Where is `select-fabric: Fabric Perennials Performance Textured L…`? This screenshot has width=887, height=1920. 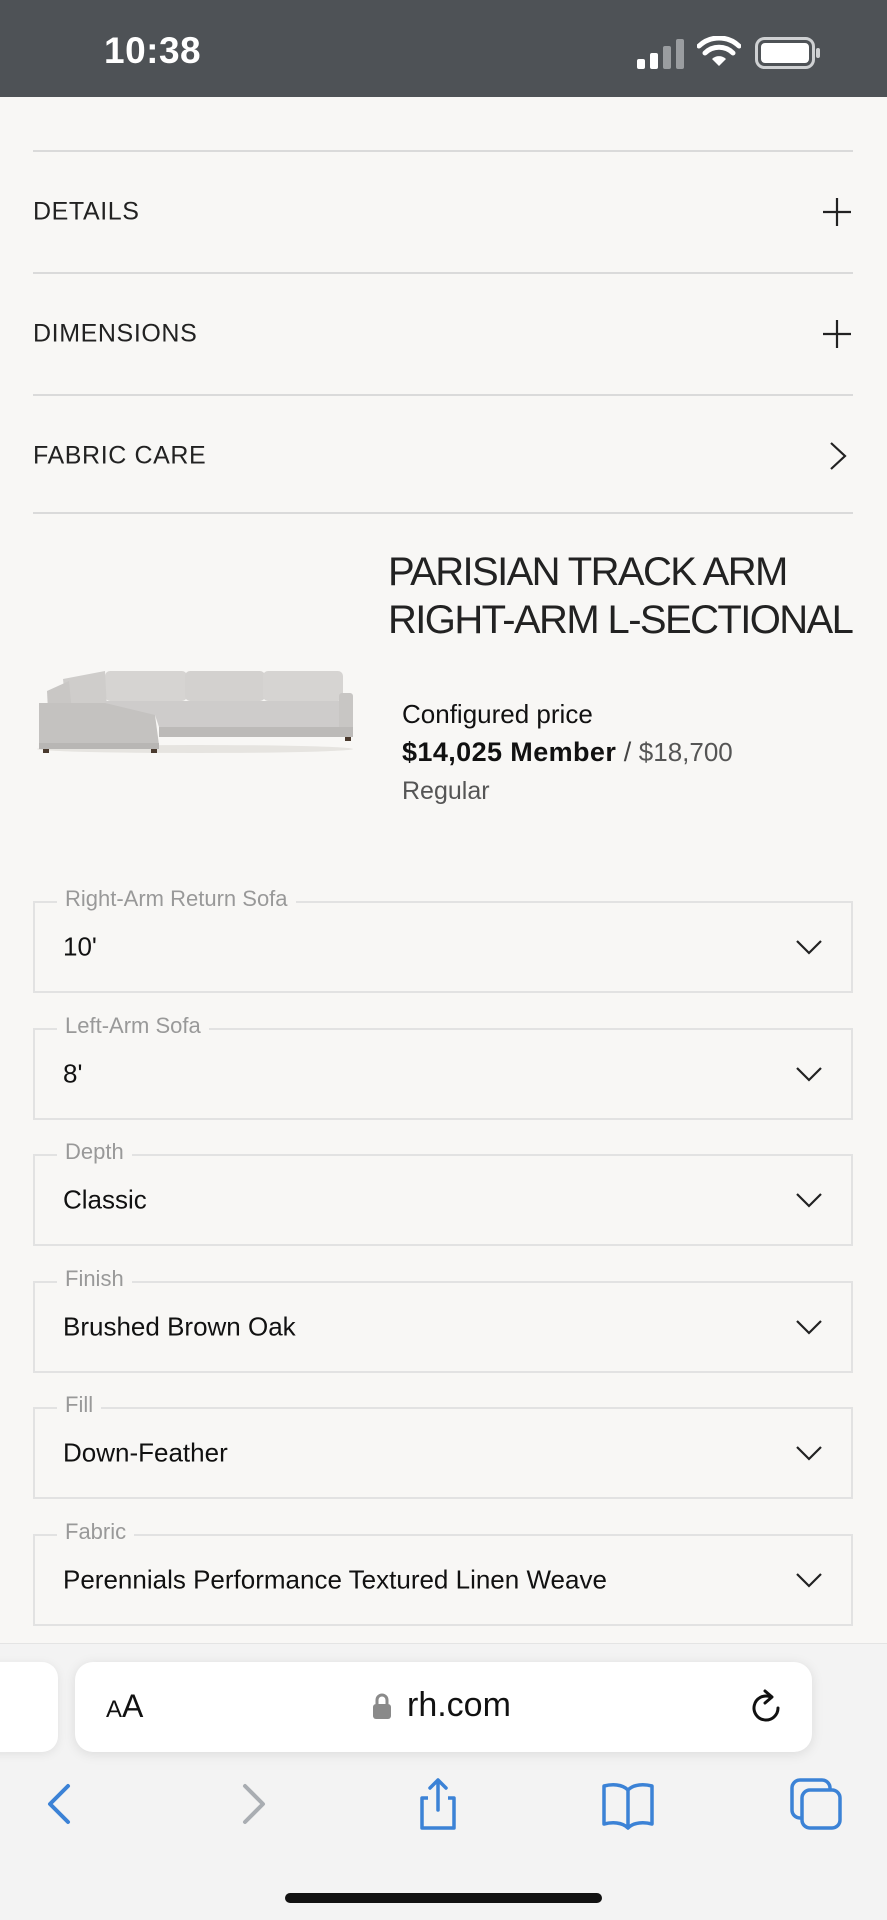
select-fabric: Fabric Perennials Performance Textured L… is located at coordinates (443, 1572).